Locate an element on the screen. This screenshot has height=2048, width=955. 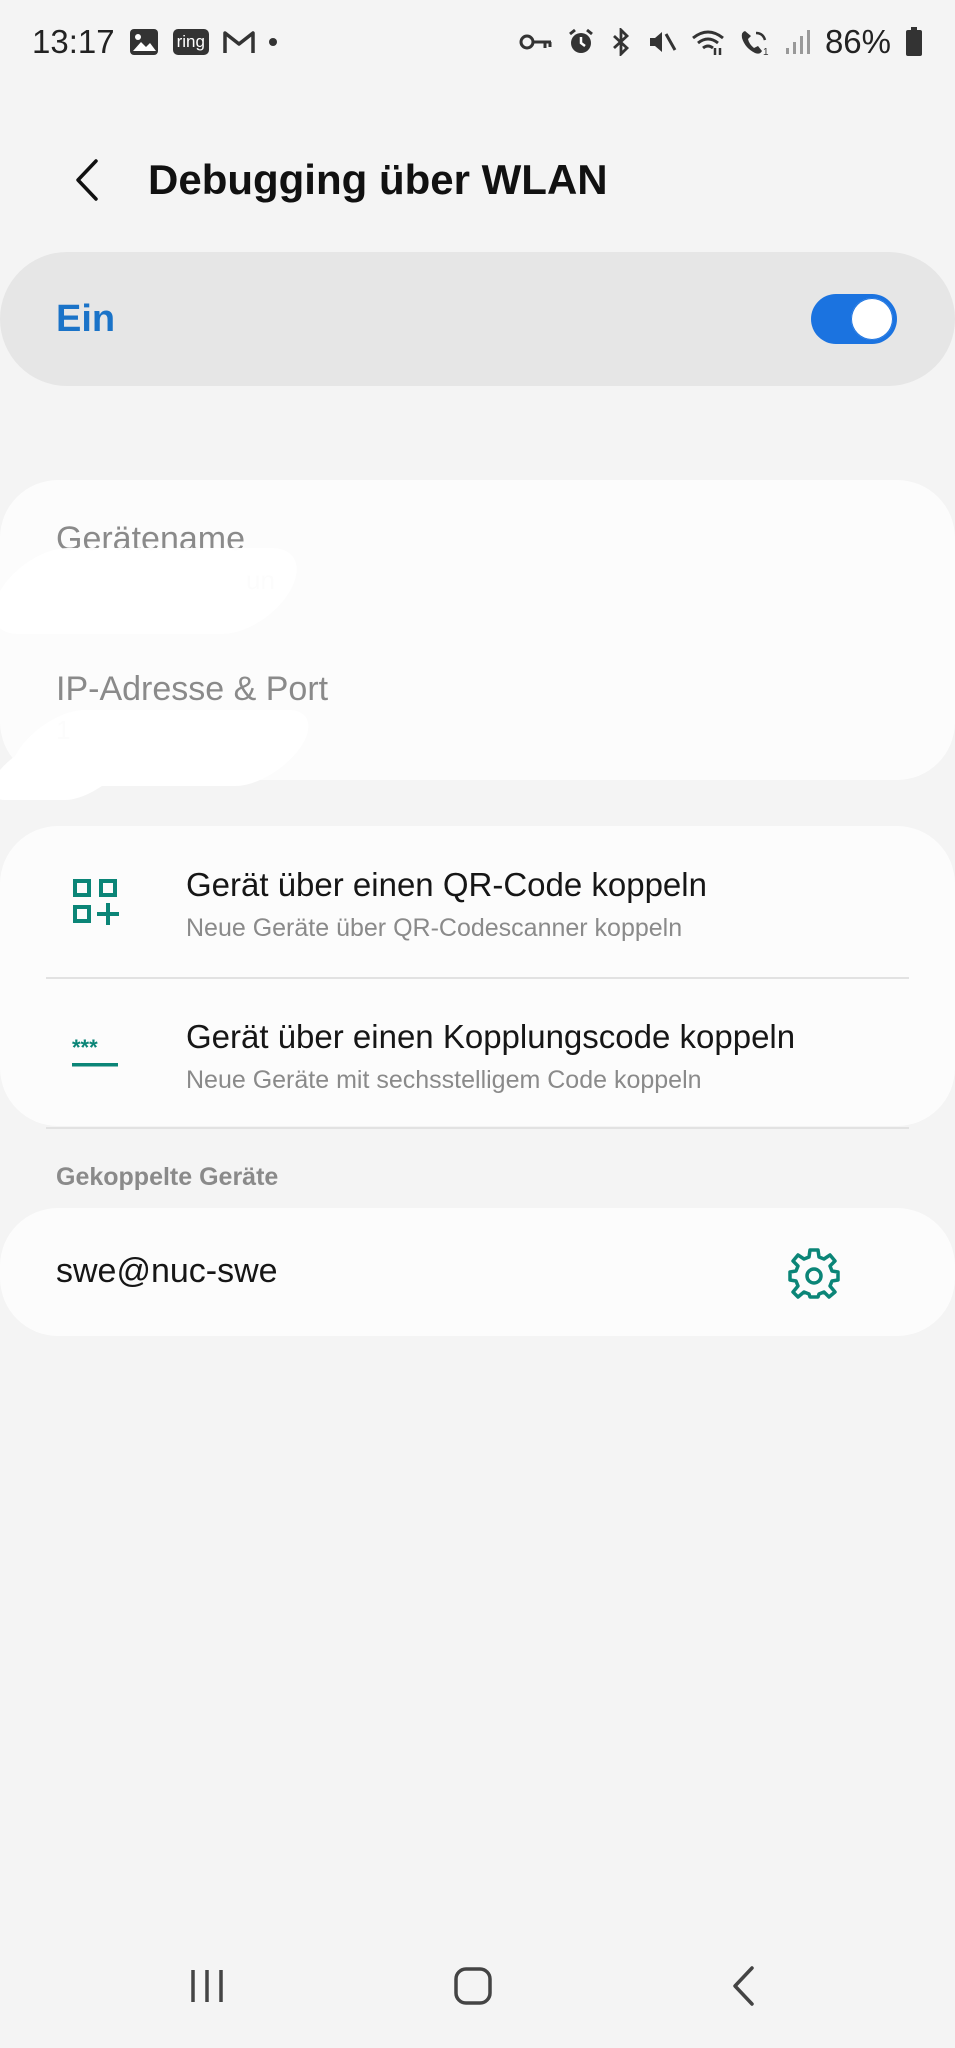
back-icon is located at coordinates (743, 1986).